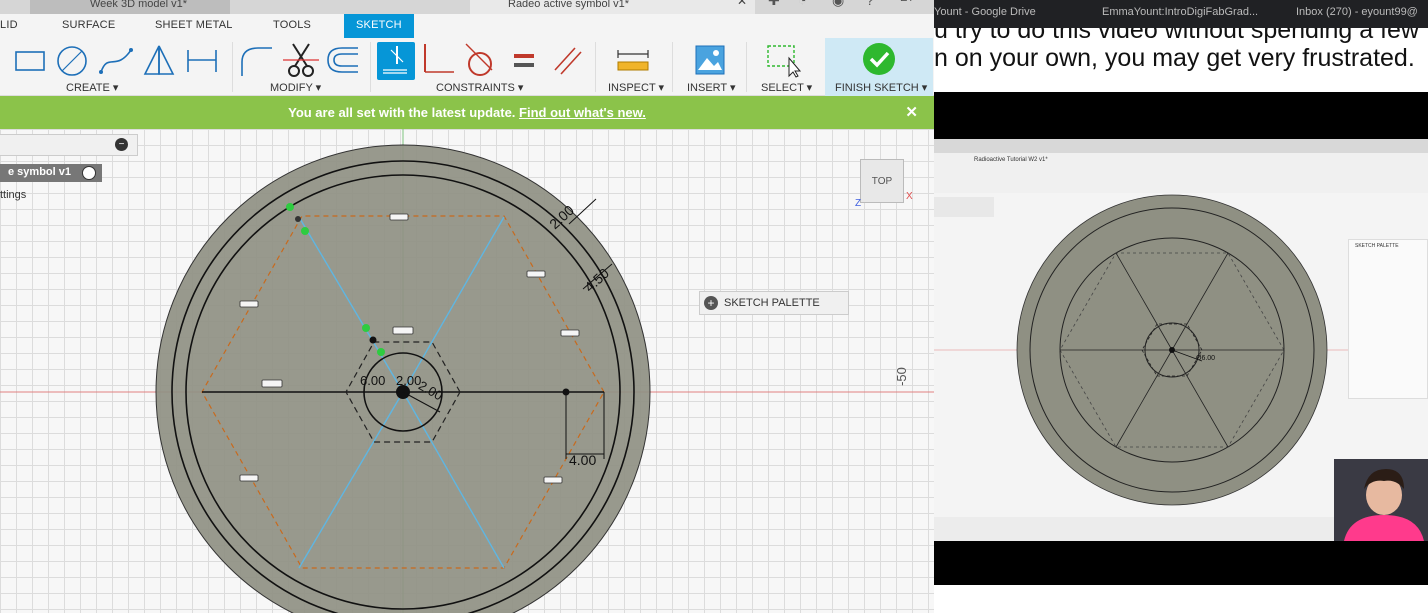 This screenshot has width=1428, height=613. Describe the element at coordinates (292, 25) in the screenshot. I see `tab-tools: TOOLS` at that location.